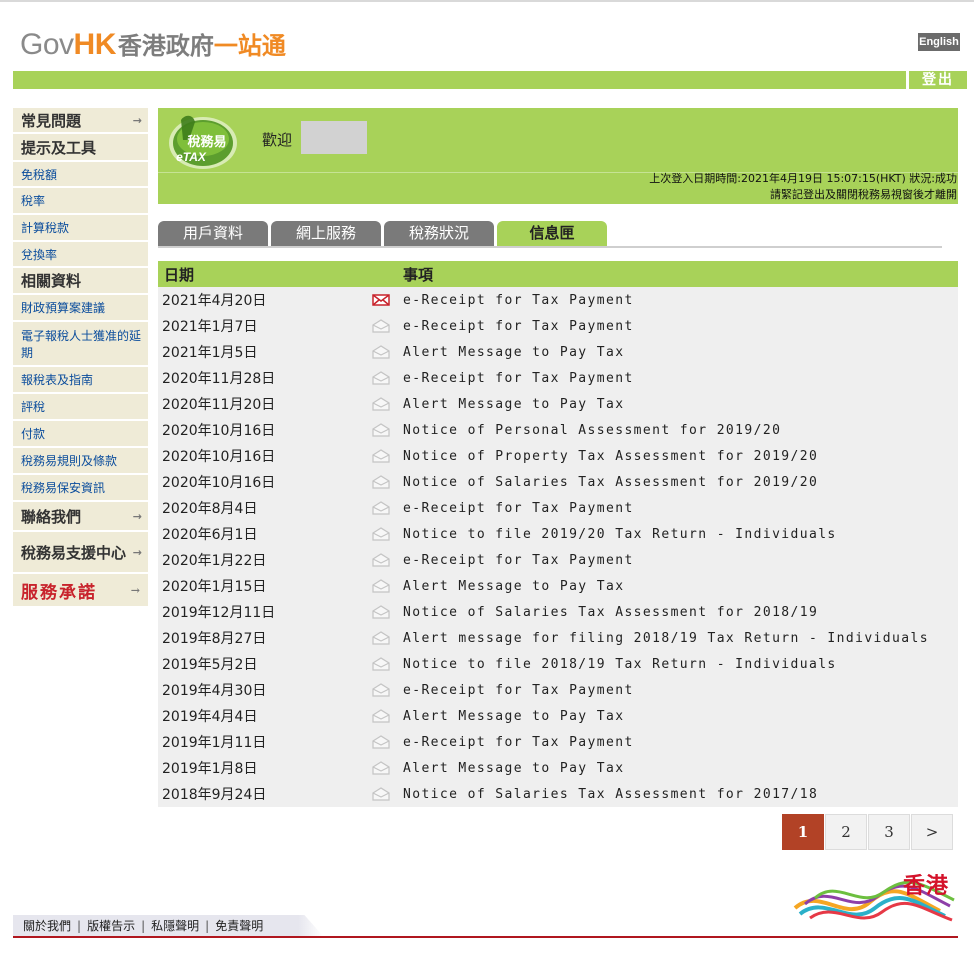 Image resolution: width=974 pixels, height=959 pixels. What do you see at coordinates (80, 148) in the screenshot?
I see `sidebar-item: 提示及工具` at bounding box center [80, 148].